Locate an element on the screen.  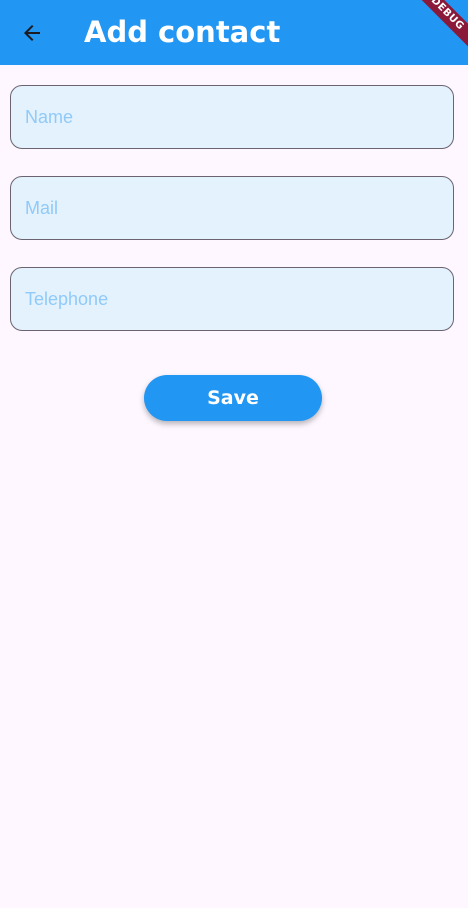
name-field is located at coordinates (232, 117).